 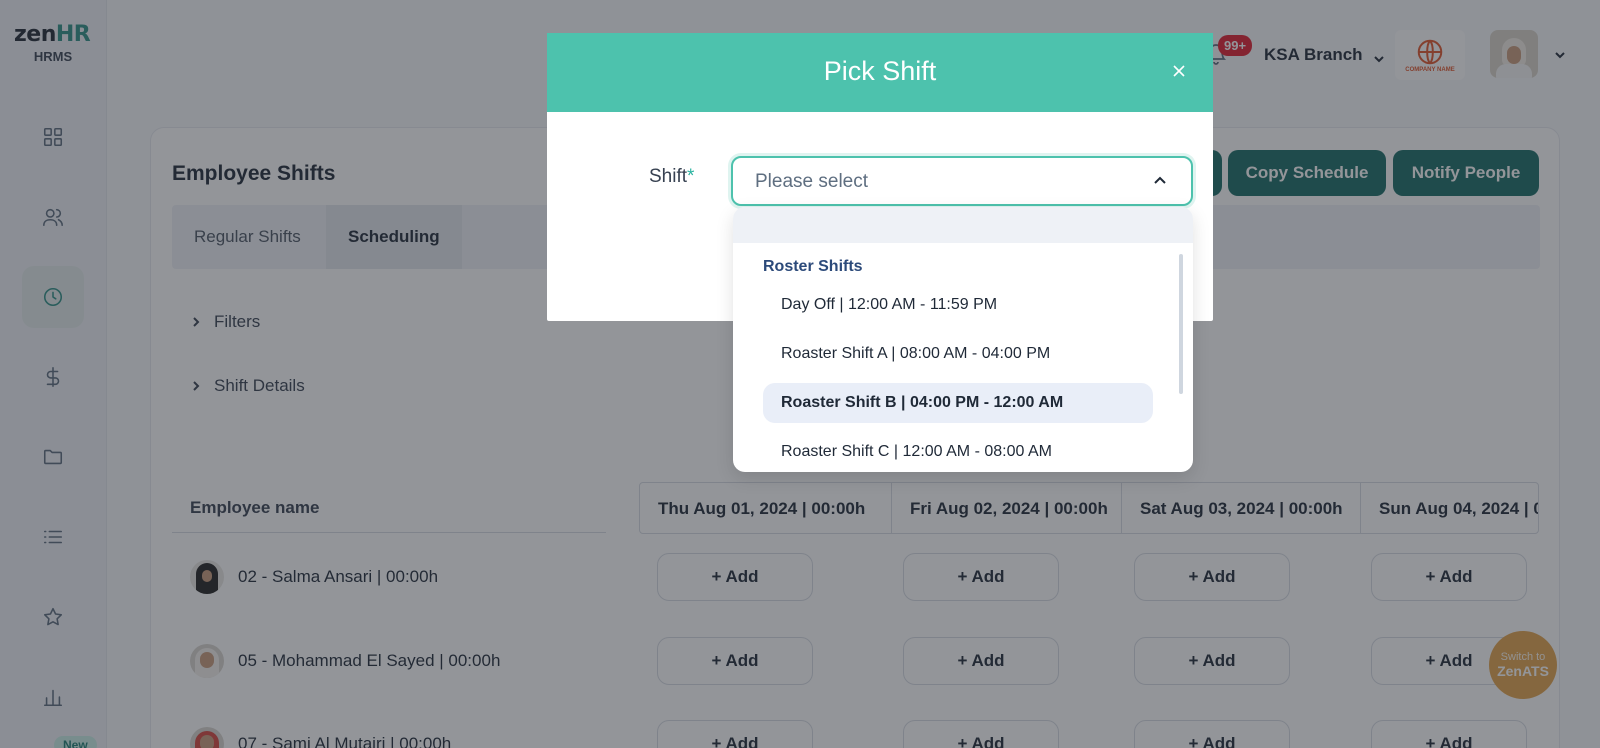 I want to click on modal-title: Pick Shift, so click(x=880, y=71).